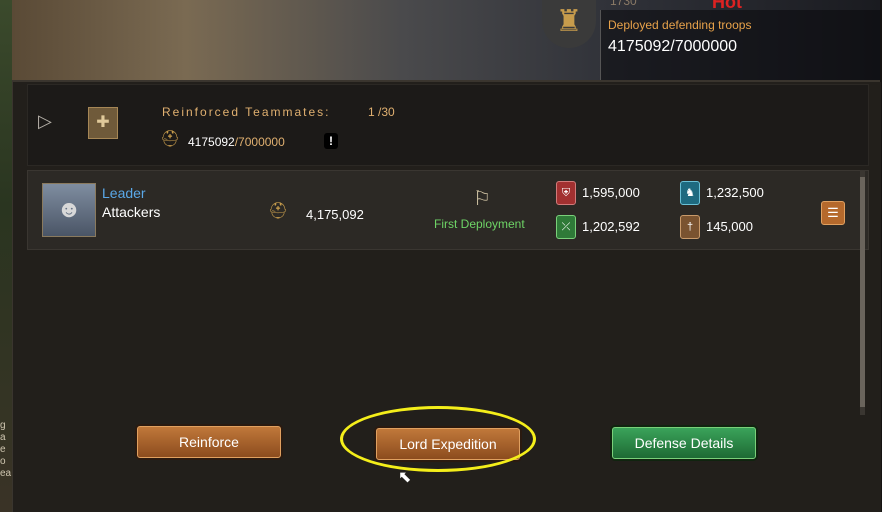 The image size is (882, 512). Describe the element at coordinates (690, 227) in the screenshot. I see `brown-sword-icon: †` at that location.